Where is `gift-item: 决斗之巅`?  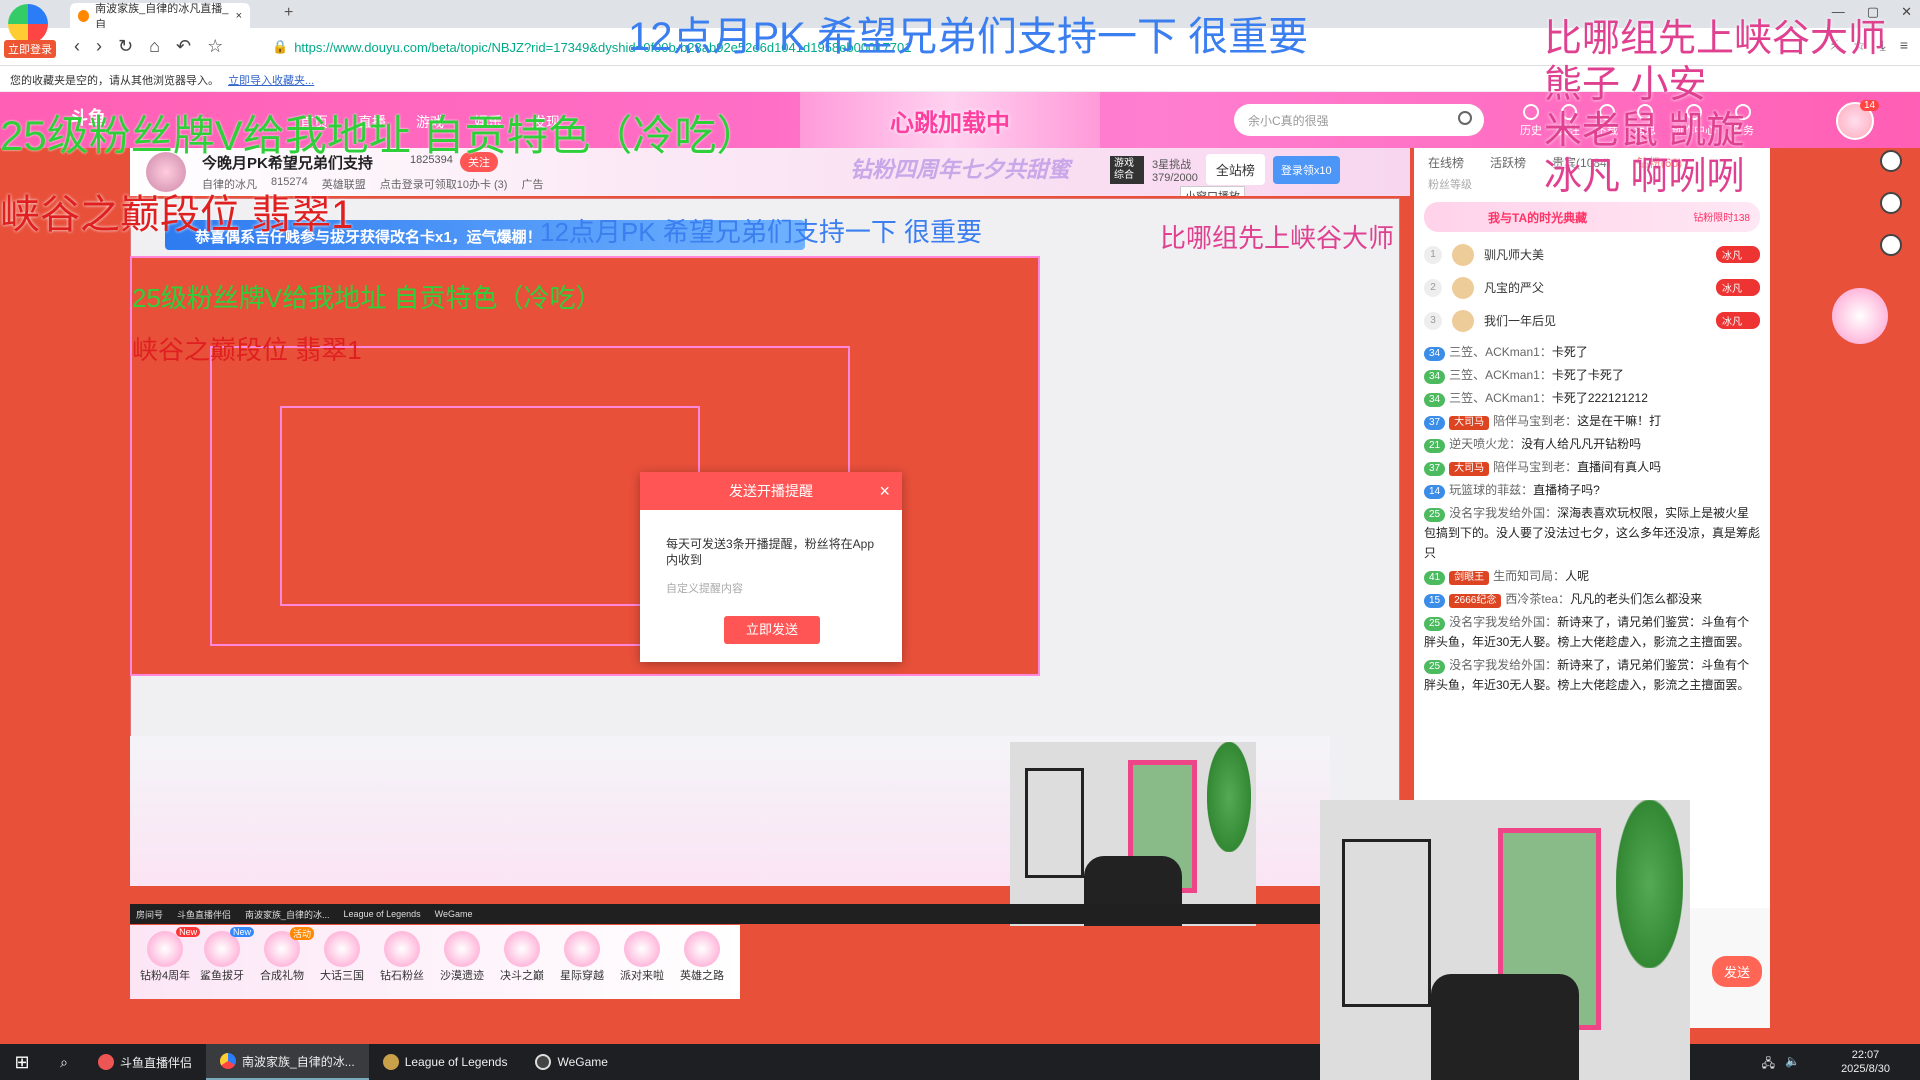
gift-item: 决斗之巅 is located at coordinates (522, 957).